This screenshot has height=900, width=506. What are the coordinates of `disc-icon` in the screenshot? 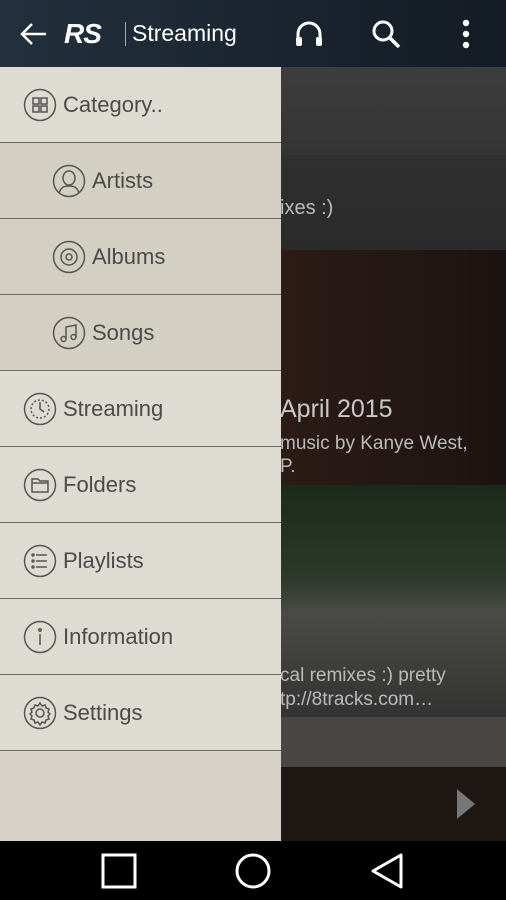 It's located at (69, 256).